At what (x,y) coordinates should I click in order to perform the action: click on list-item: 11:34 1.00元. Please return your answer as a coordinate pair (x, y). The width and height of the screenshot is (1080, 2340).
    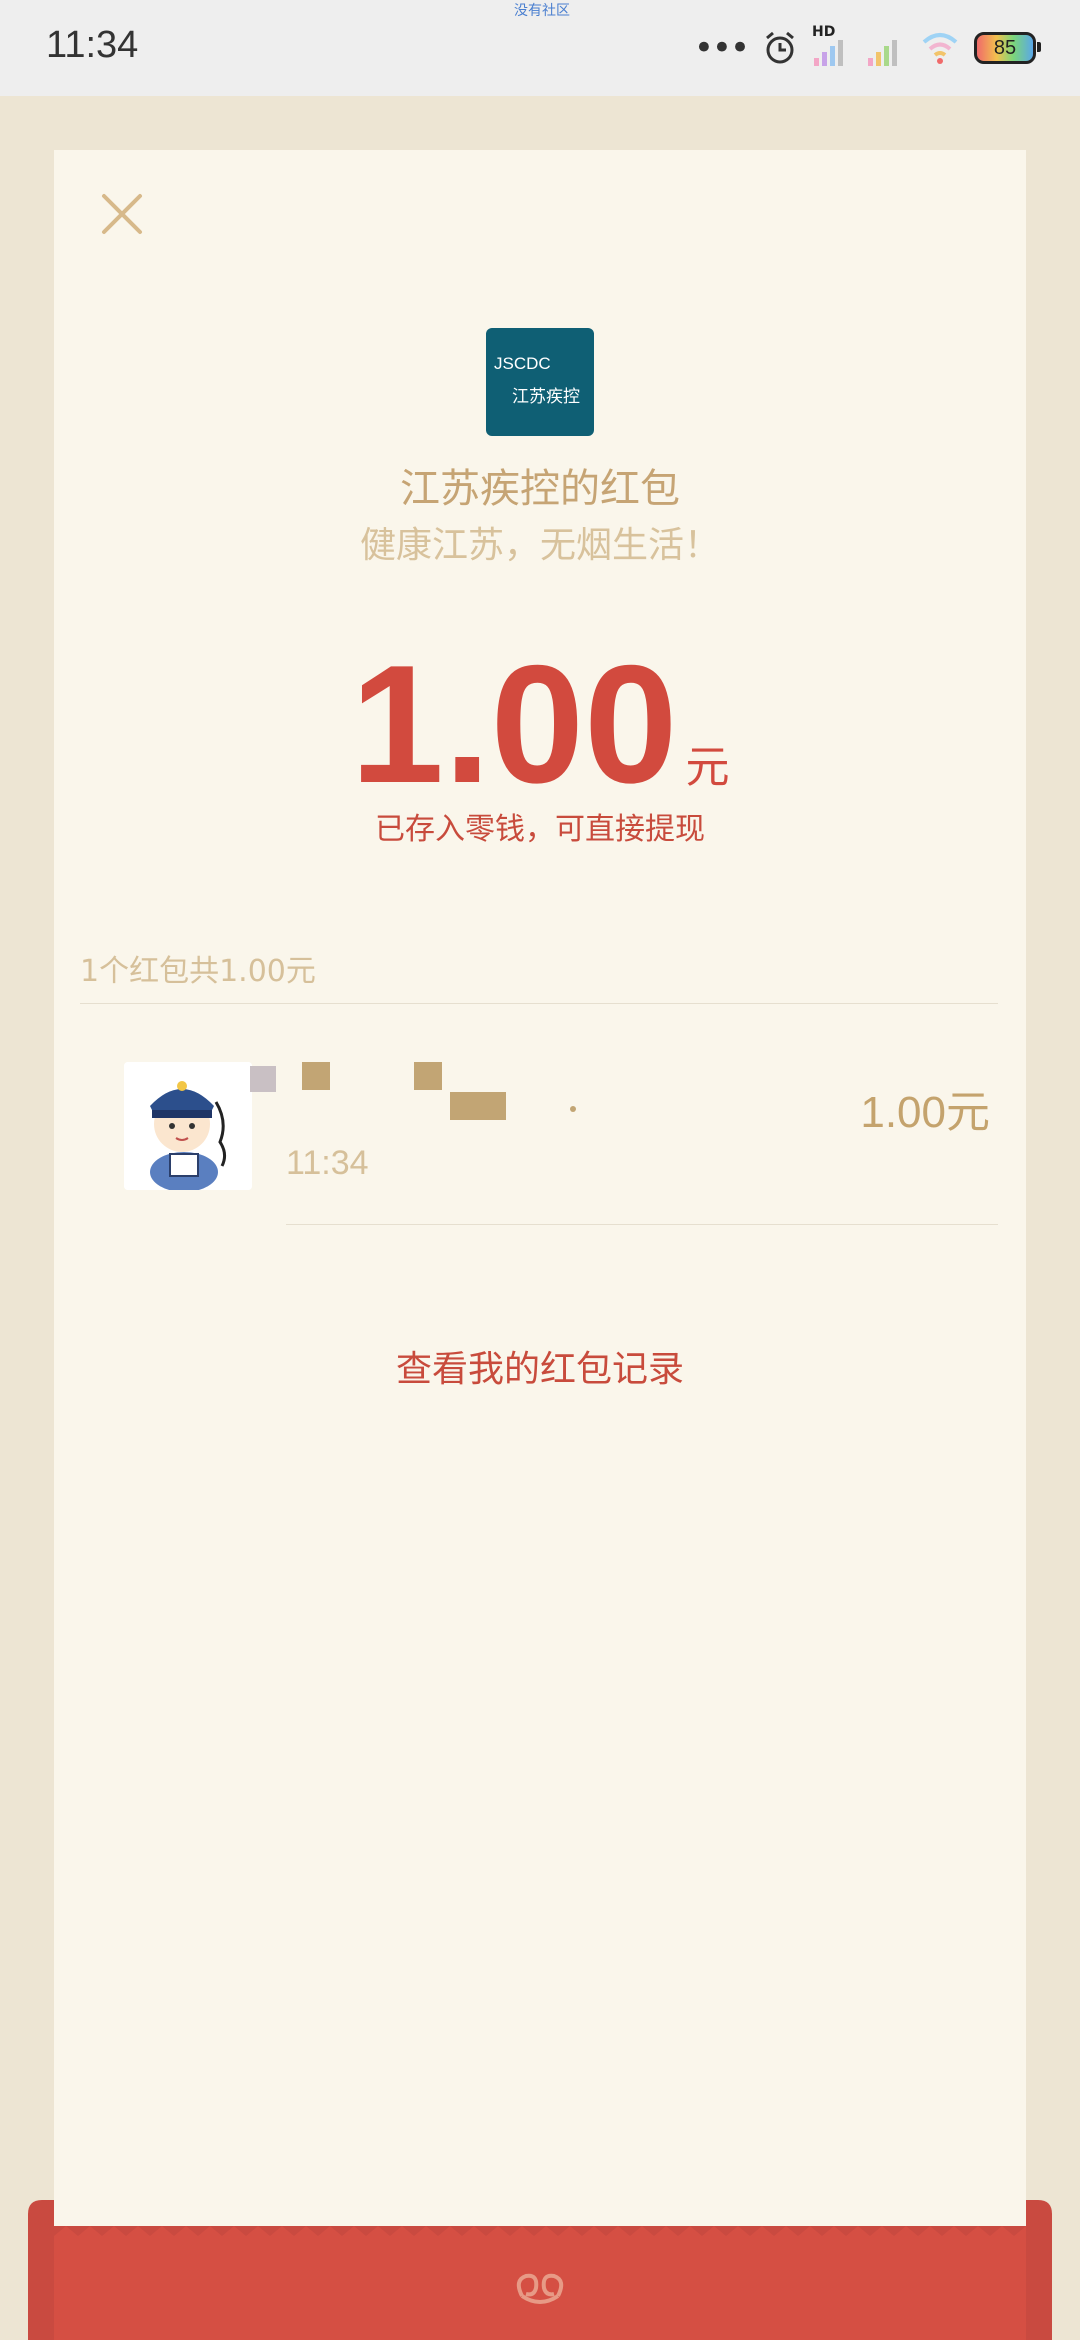
    Looking at the image, I should click on (559, 1162).